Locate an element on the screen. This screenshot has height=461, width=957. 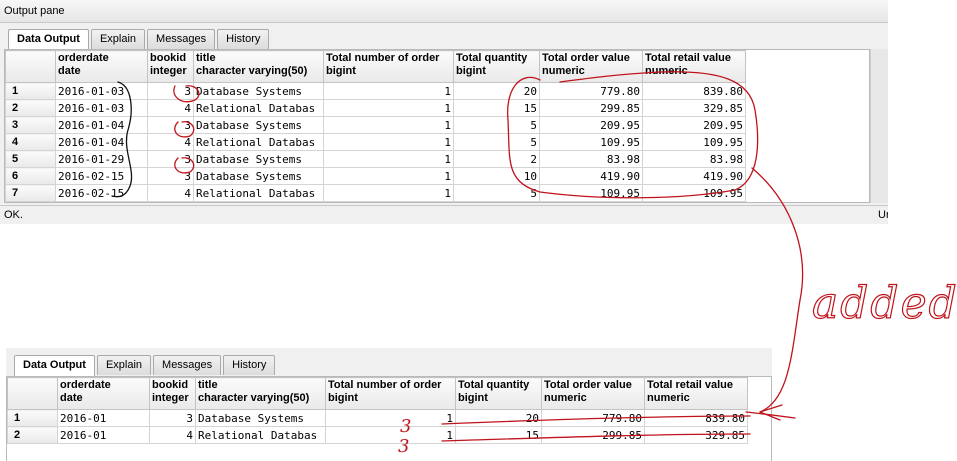
row-number: 4 is located at coordinates (30, 142).